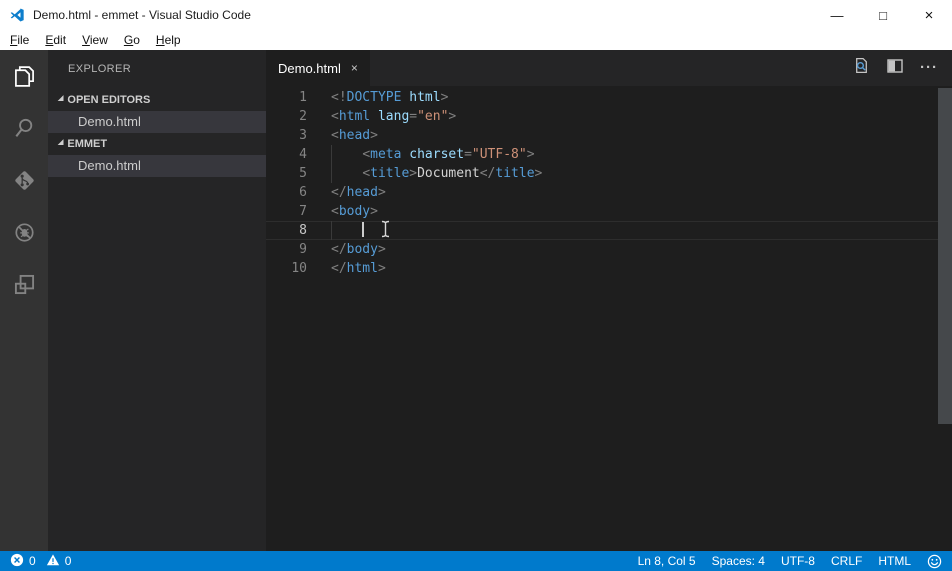 This screenshot has width=952, height=571. Describe the element at coordinates (100, 69) in the screenshot. I see `sidebar-title: EXPLORER` at that location.